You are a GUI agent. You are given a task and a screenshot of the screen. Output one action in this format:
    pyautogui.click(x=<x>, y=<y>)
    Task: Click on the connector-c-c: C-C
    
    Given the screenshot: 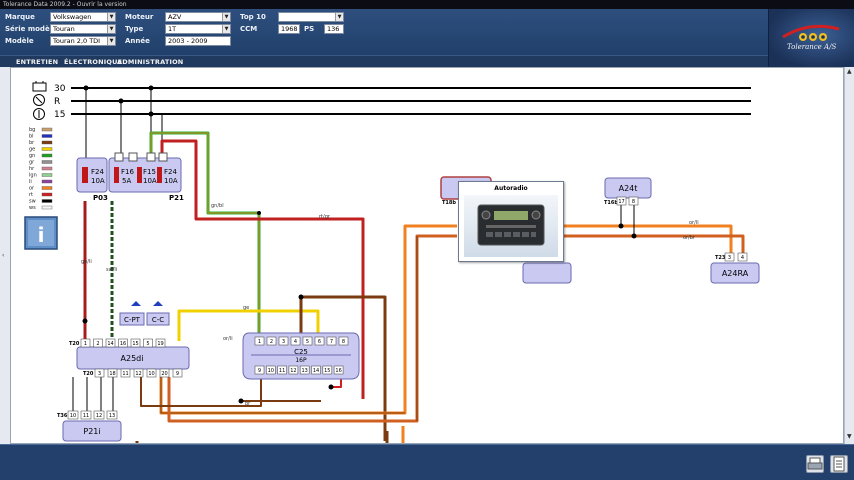 What is the action you would take?
    pyautogui.click(x=158, y=313)
    